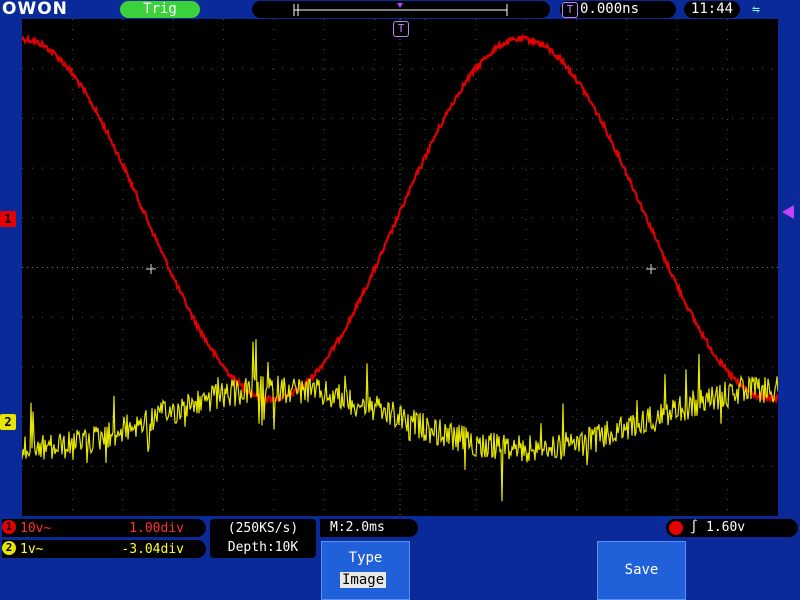 The width and height of the screenshot is (800, 600). Describe the element at coordinates (9, 548) in the screenshot. I see `ch2-badge-icon: 2` at that location.